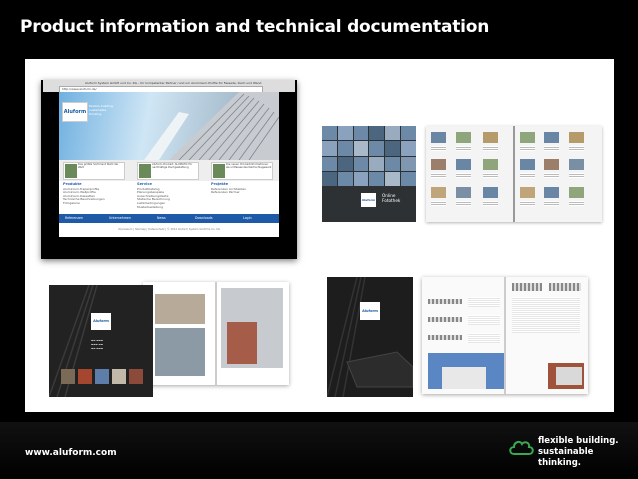  Describe the element at coordinates (216, 333) in the screenshot. I see `brochure-spread-one` at that location.